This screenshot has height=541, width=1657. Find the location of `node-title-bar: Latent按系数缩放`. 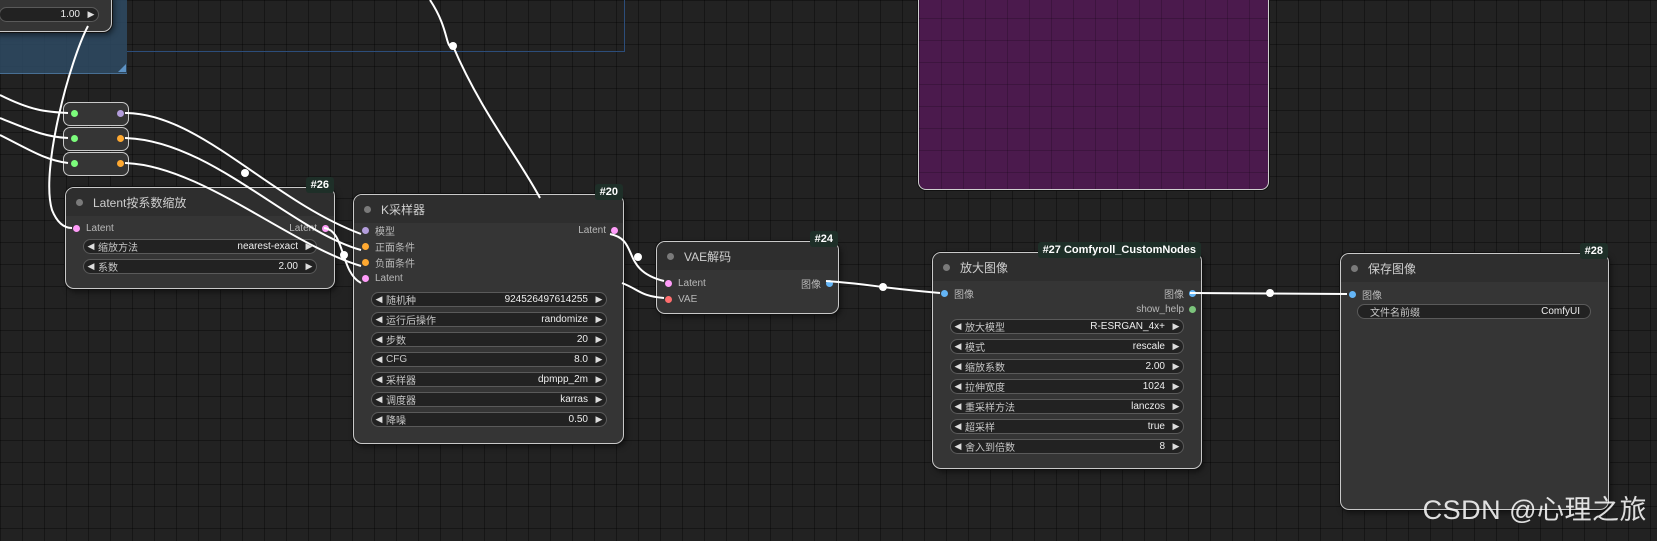

node-title-bar: Latent按系数缩放 is located at coordinates (200, 202).